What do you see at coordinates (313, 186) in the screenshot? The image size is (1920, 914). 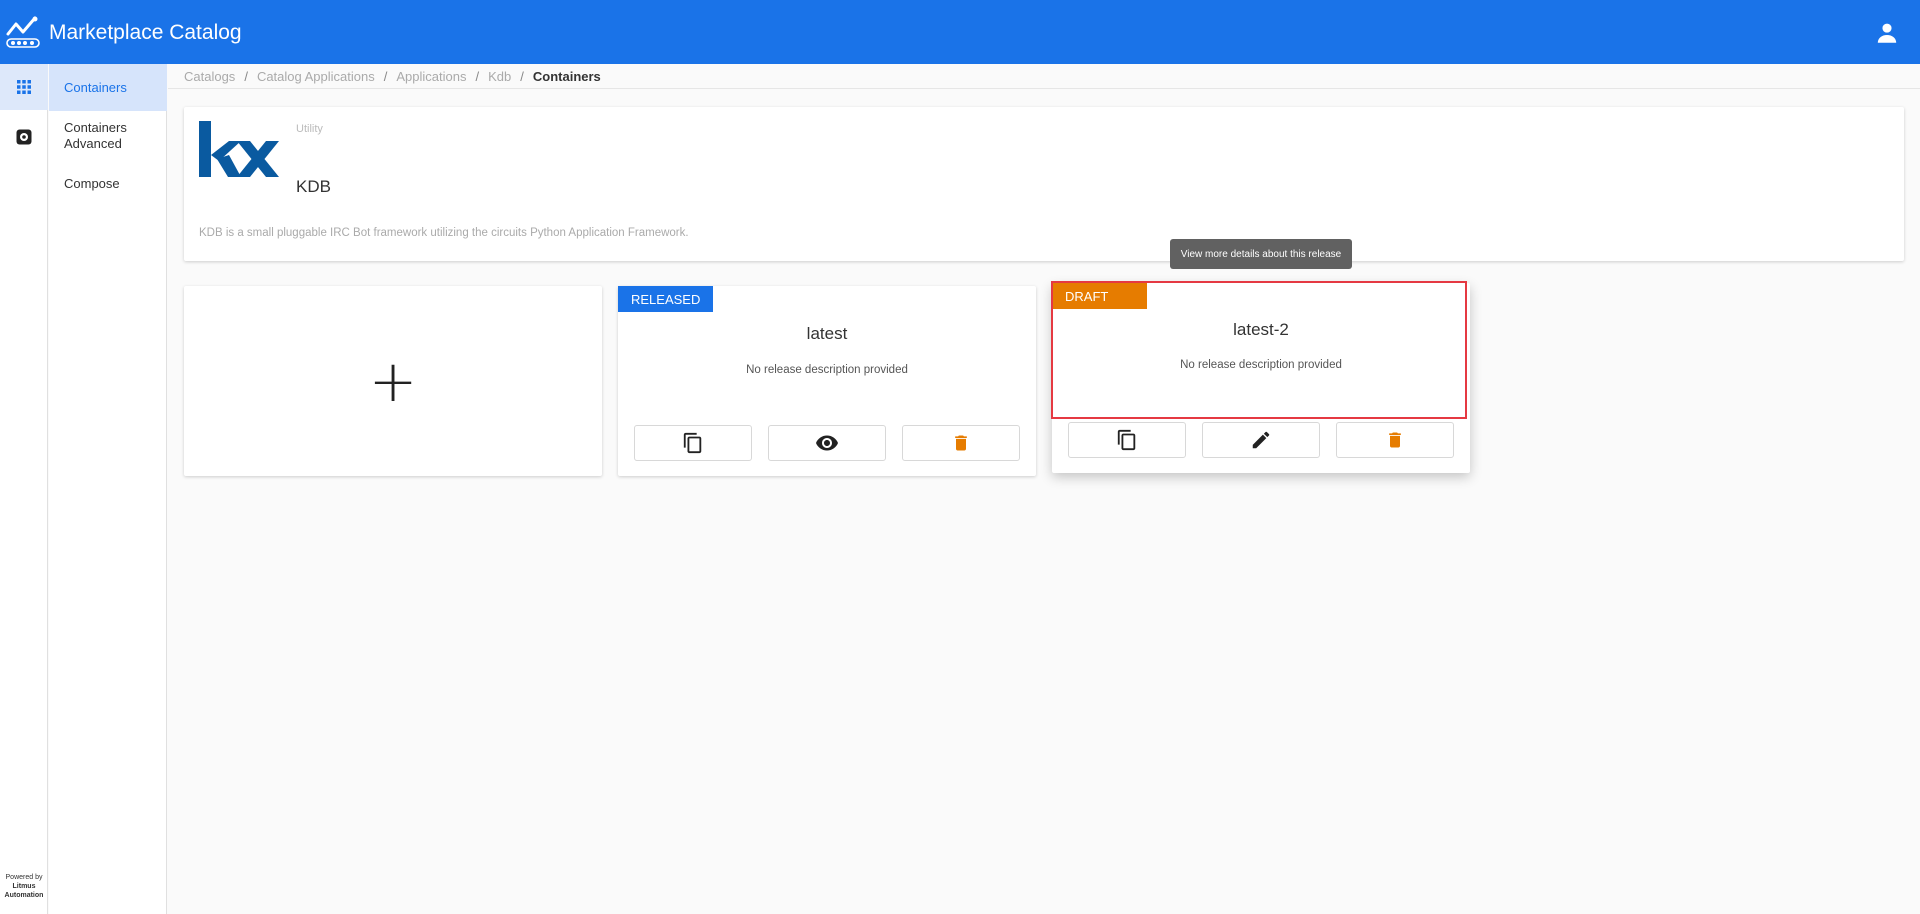 I see `app-name: KDB` at bounding box center [313, 186].